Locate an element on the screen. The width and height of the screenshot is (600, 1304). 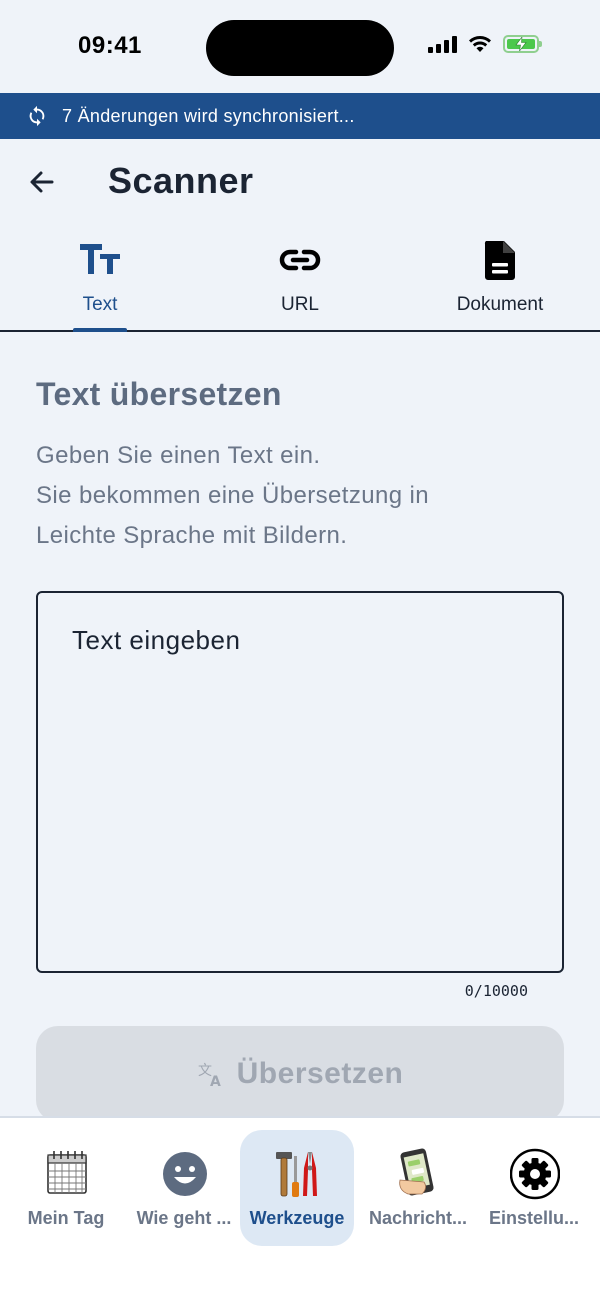
sync-icon is located at coordinates (37, 116).